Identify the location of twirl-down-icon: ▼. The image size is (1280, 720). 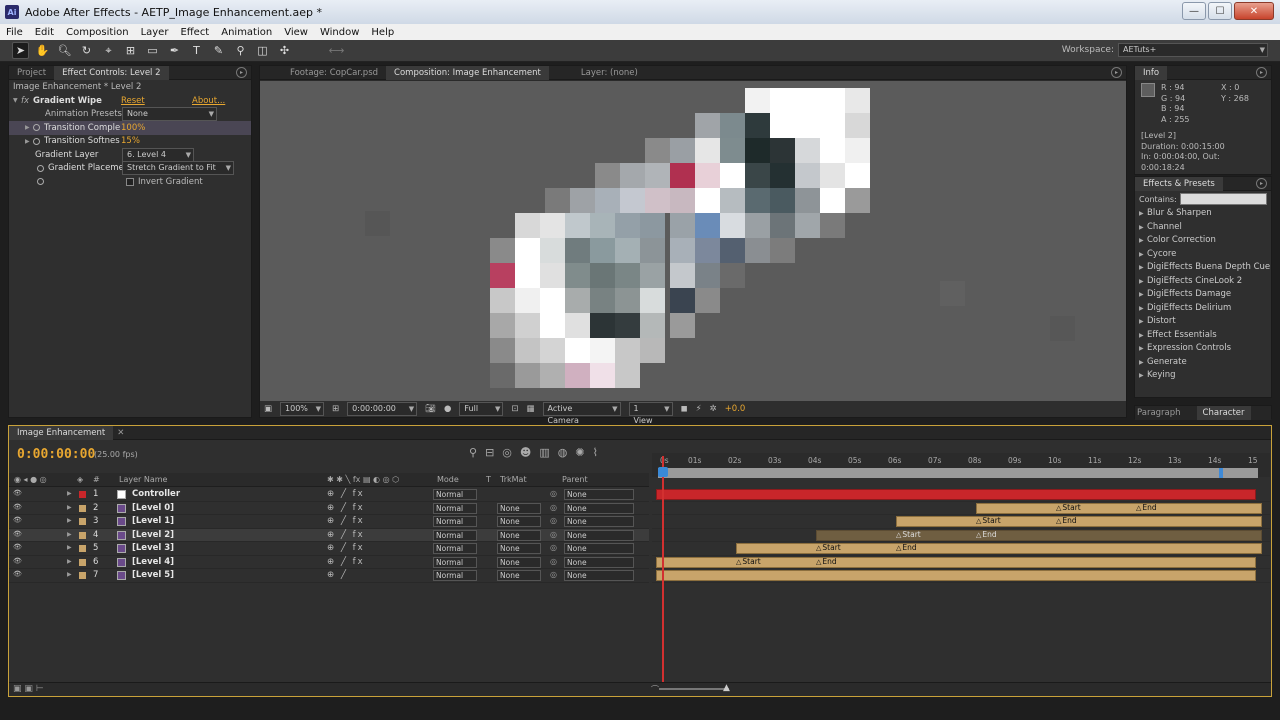
(17, 100).